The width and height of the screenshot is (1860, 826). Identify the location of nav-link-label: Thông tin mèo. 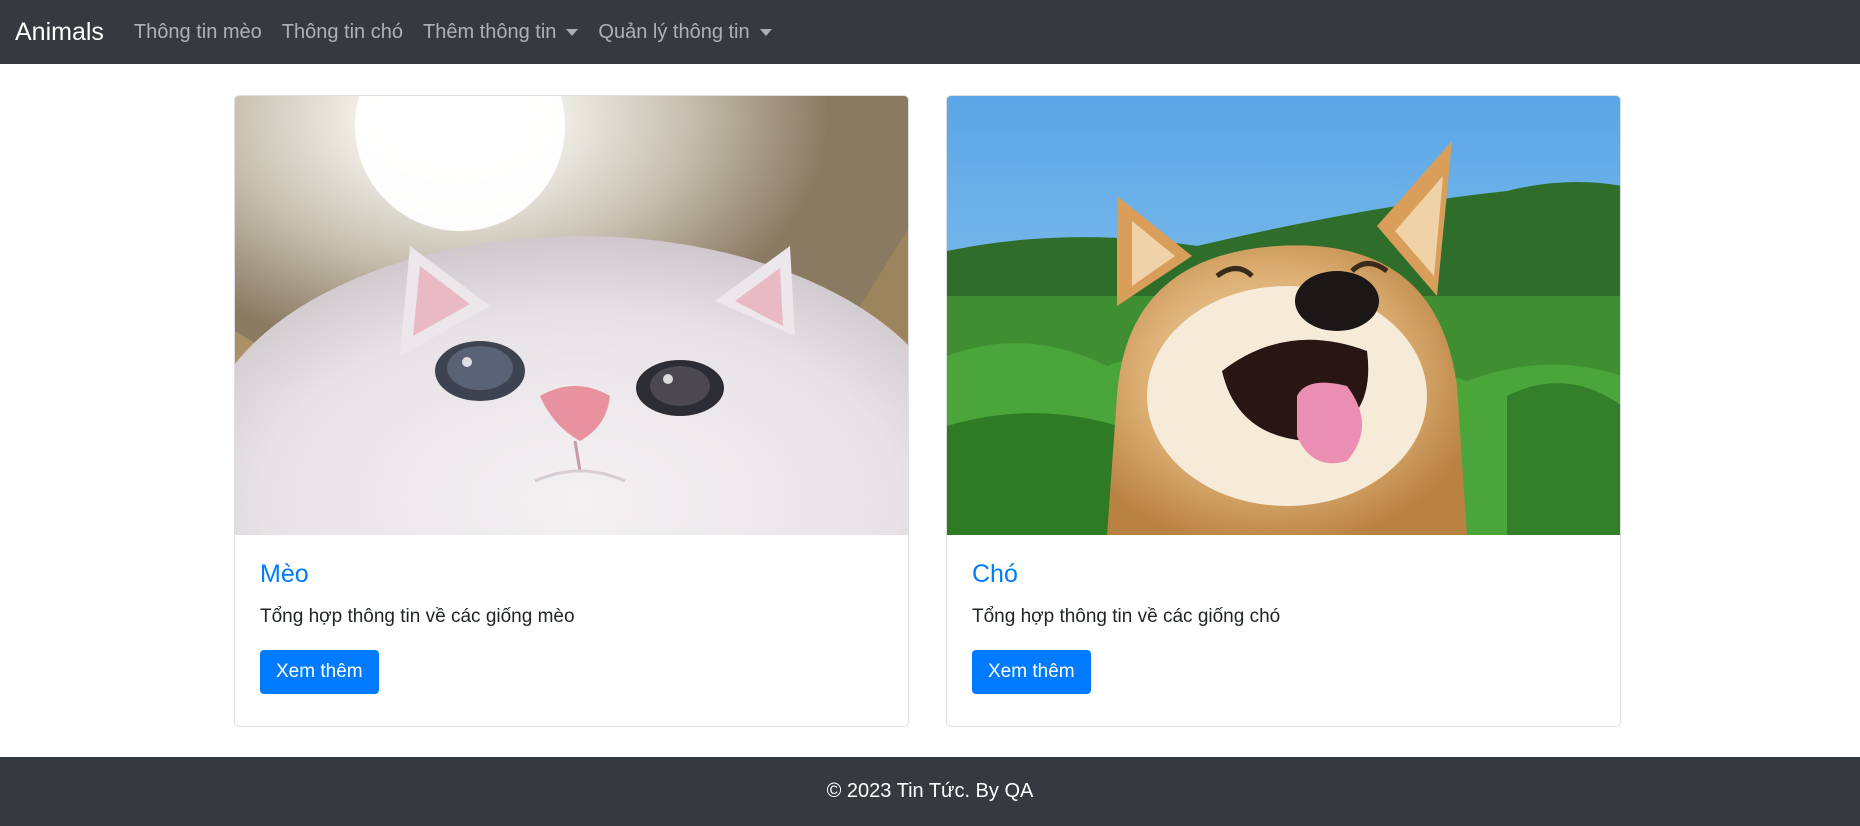
(197, 31).